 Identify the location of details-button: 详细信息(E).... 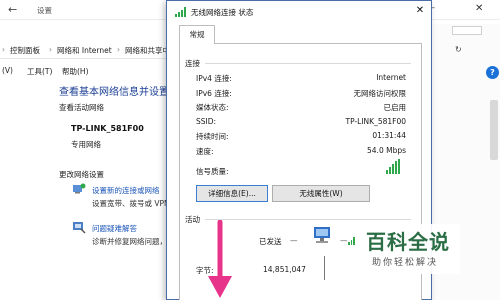
(232, 193).